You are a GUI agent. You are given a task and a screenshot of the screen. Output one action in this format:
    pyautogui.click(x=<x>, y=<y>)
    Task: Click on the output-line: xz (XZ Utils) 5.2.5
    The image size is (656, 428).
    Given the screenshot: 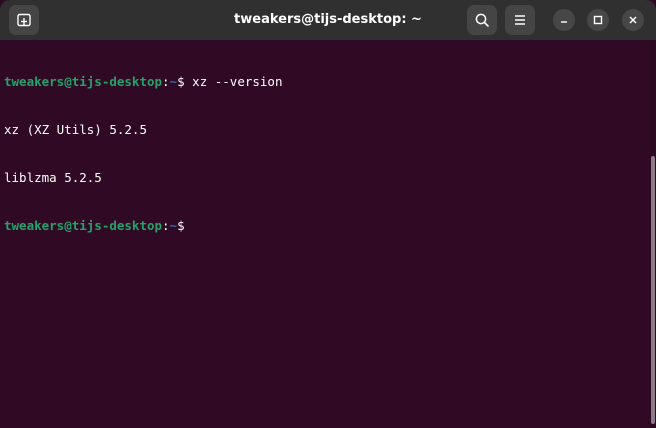 What is the action you would take?
    pyautogui.click(x=75, y=129)
    